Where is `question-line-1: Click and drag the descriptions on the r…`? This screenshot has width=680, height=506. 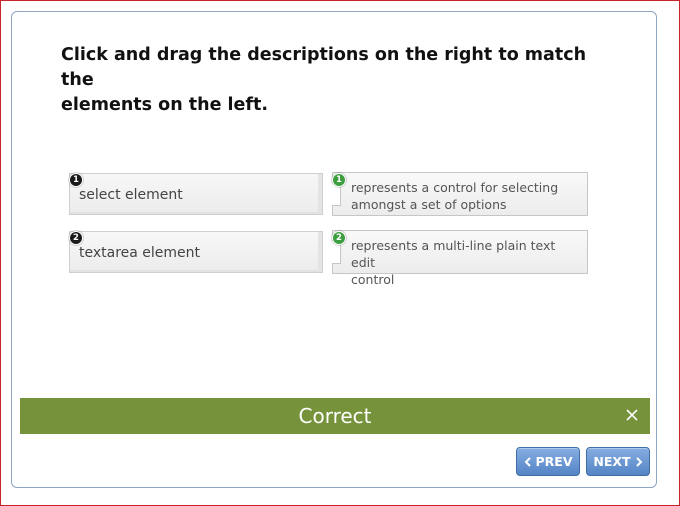
question-line-1: Click and drag the descriptions on the r… is located at coordinates (324, 67).